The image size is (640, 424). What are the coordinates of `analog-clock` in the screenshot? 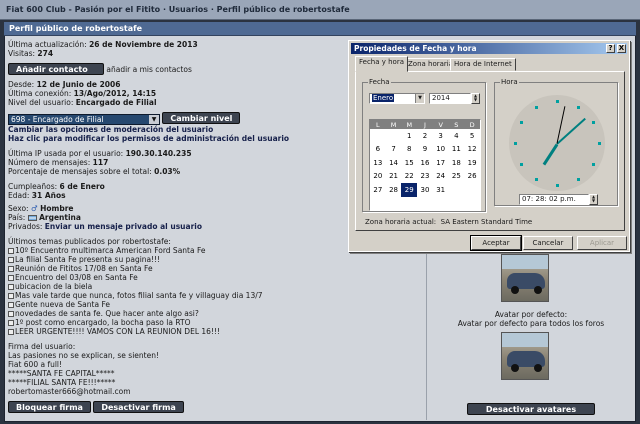 It's located at (557, 143).